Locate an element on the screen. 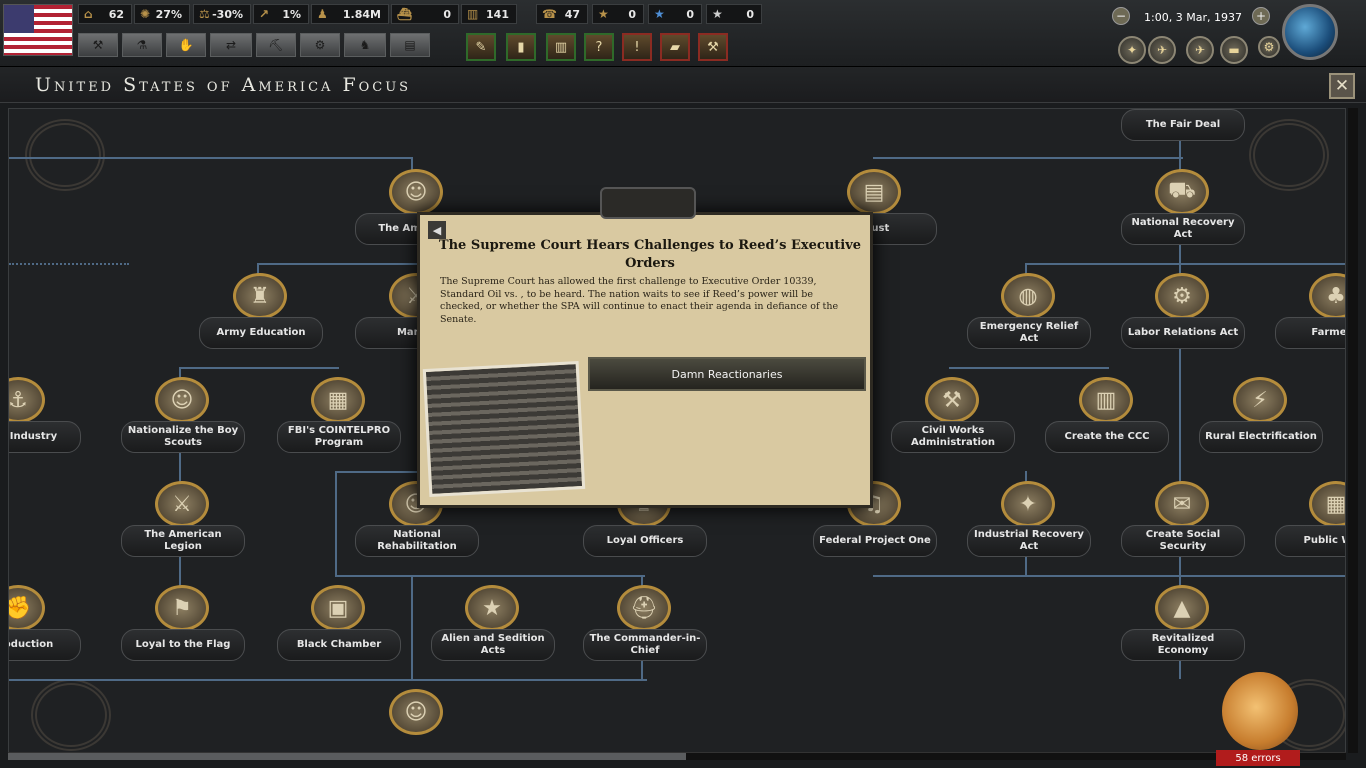  focus-node: ⚔ The American Legion is located at coordinates (179, 519).